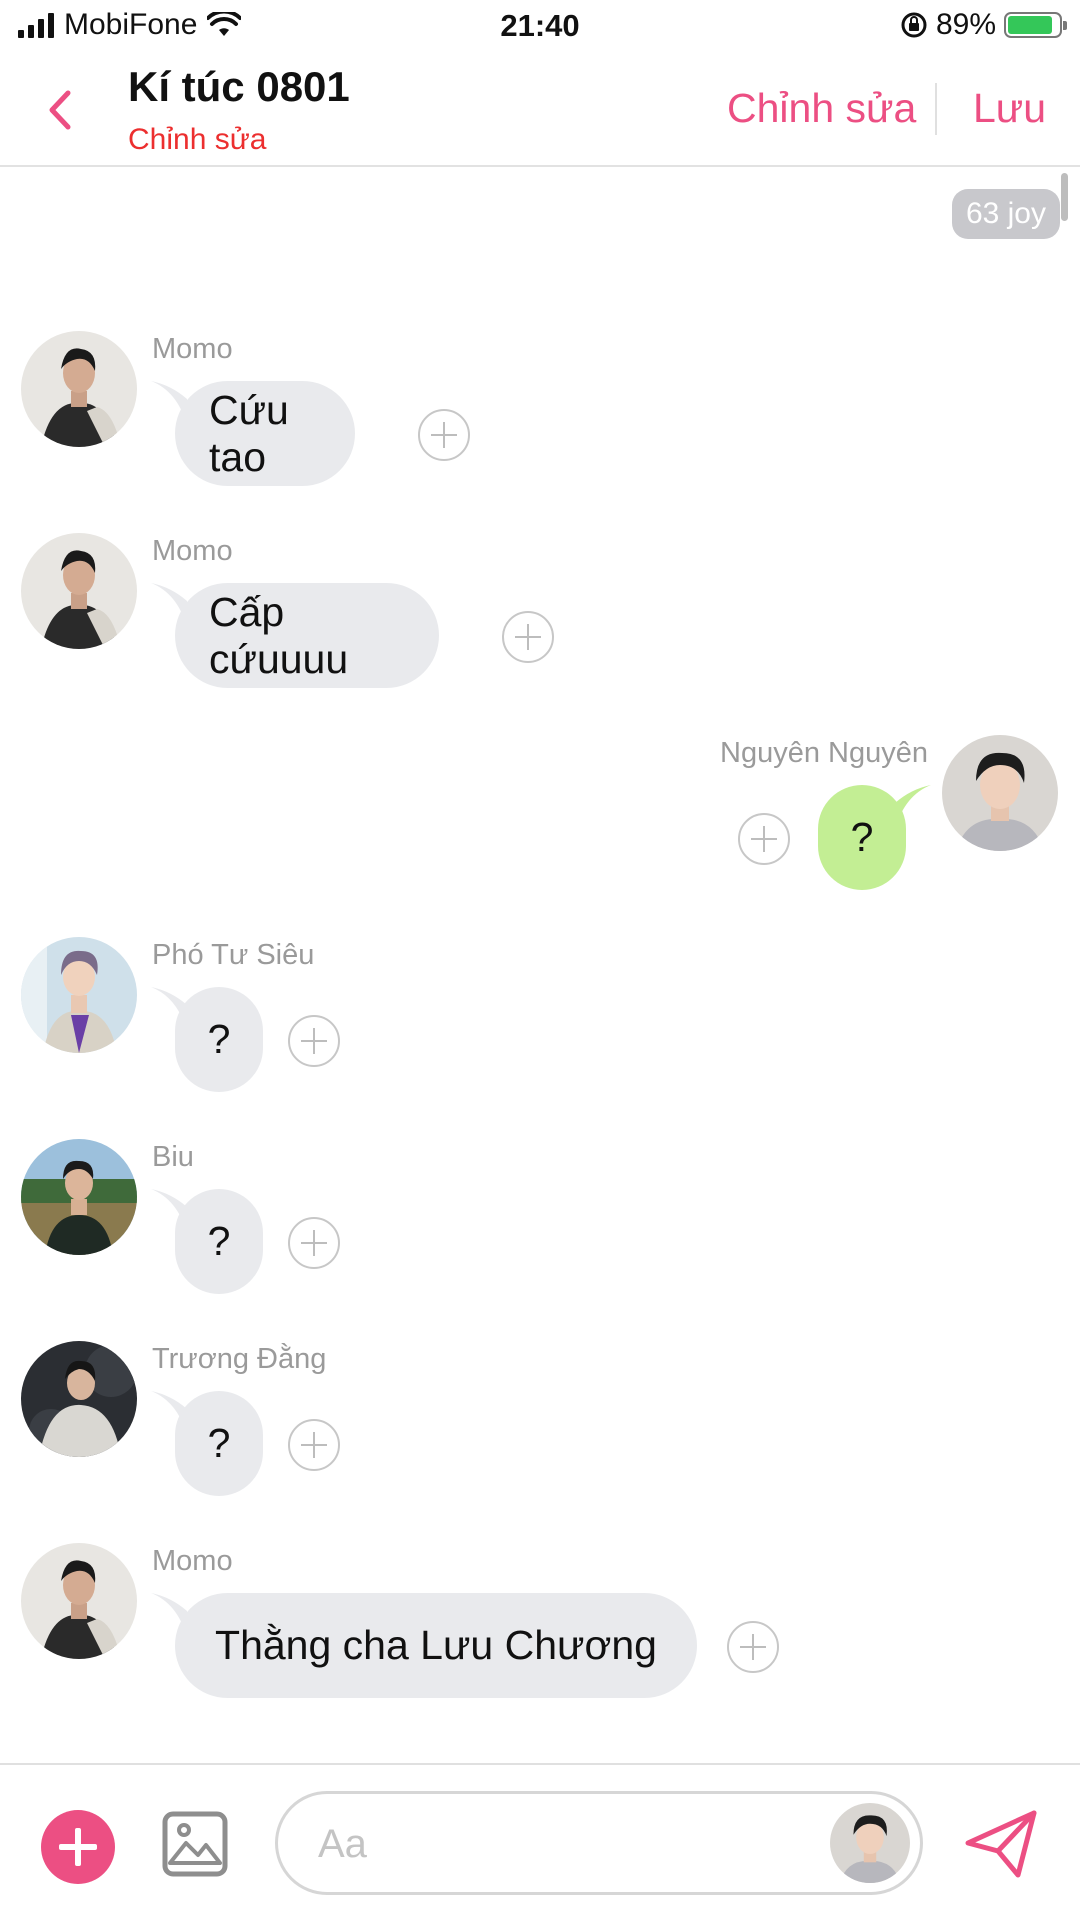 The width and height of the screenshot is (1080, 1922). I want to click on message-row: Momo Cấp cứuuuu, so click(540, 613).